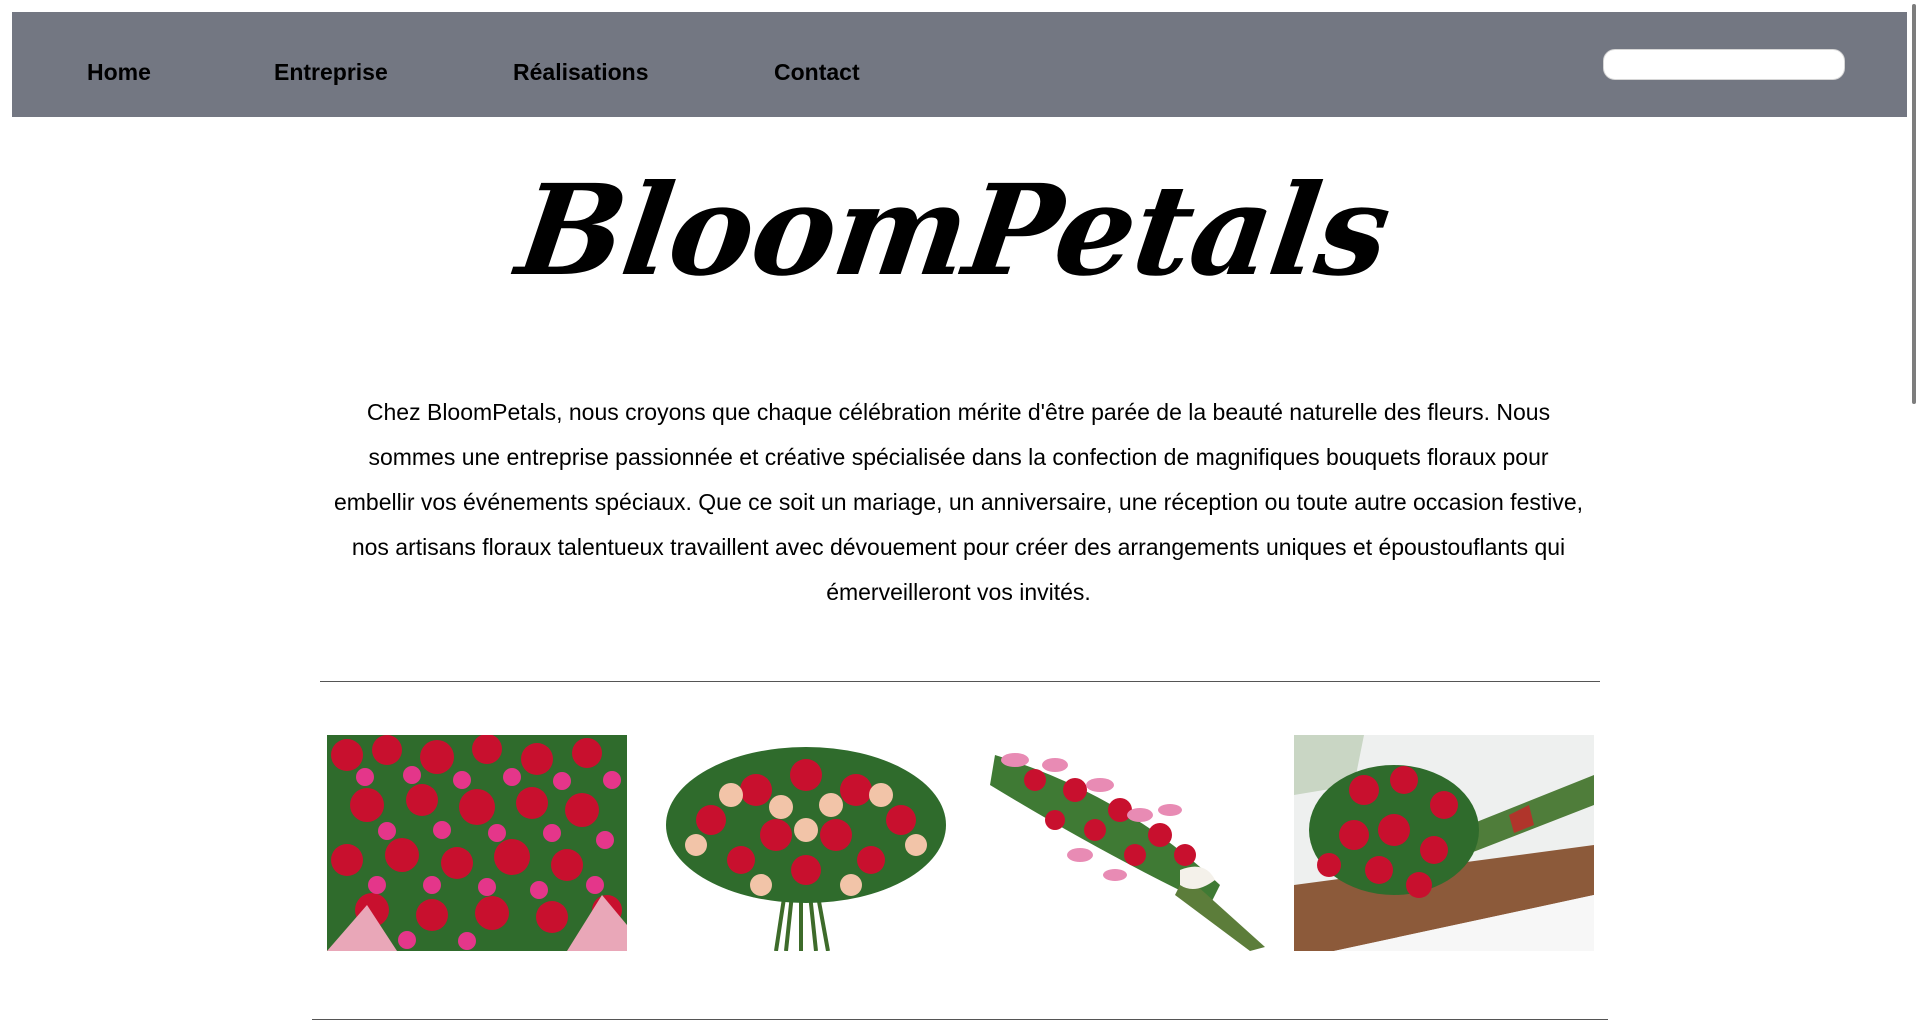 The width and height of the screenshot is (1919, 1030). What do you see at coordinates (960, 681) in the screenshot?
I see `section-divider-top` at bounding box center [960, 681].